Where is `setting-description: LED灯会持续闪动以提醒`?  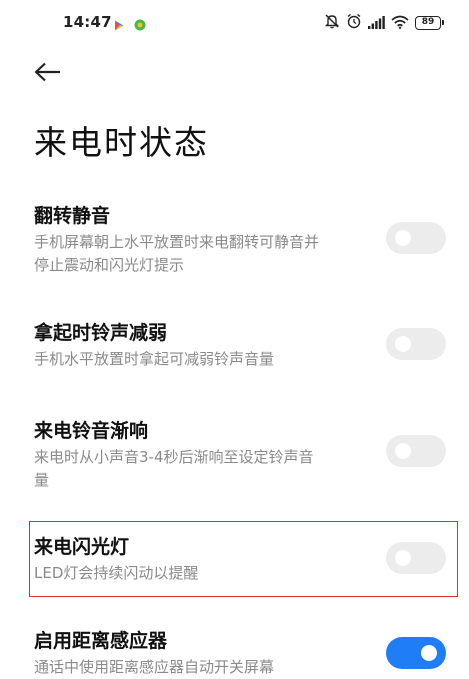 setting-description: LED灯会持续闪动以提醒 is located at coordinates (204, 573).